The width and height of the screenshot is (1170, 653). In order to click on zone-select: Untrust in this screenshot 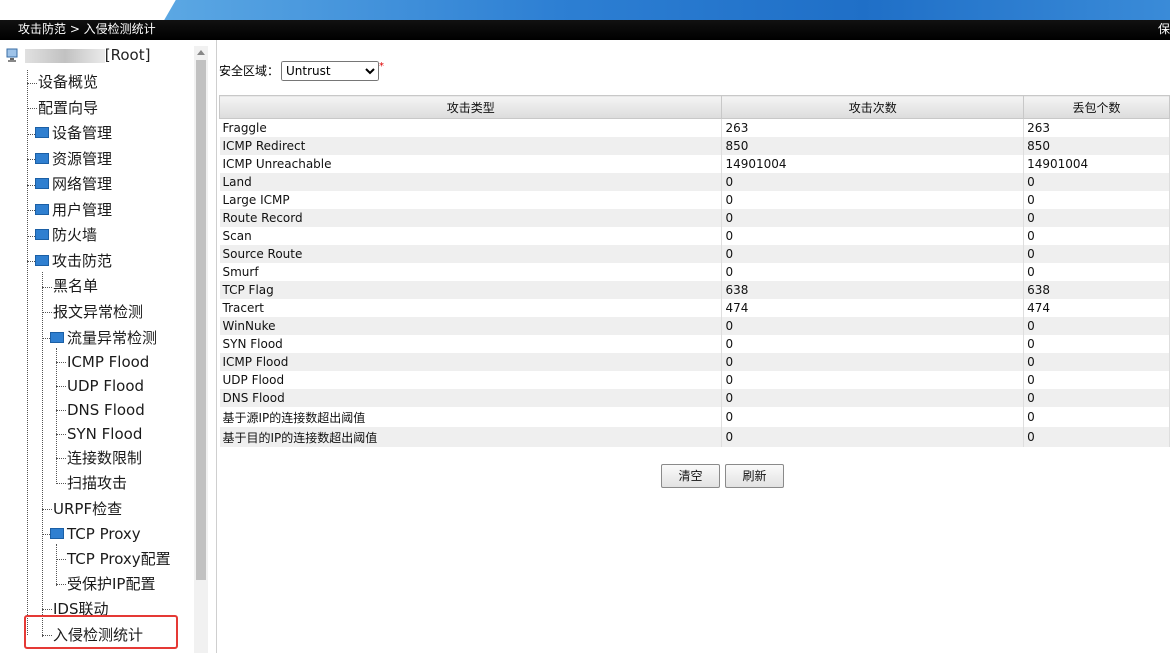, I will do `click(330, 71)`.